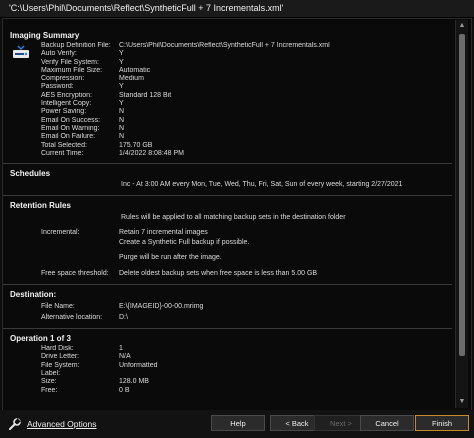 Image resolution: width=474 pixels, height=438 pixels. I want to click on operation-row-label: Label:, so click(51, 374).